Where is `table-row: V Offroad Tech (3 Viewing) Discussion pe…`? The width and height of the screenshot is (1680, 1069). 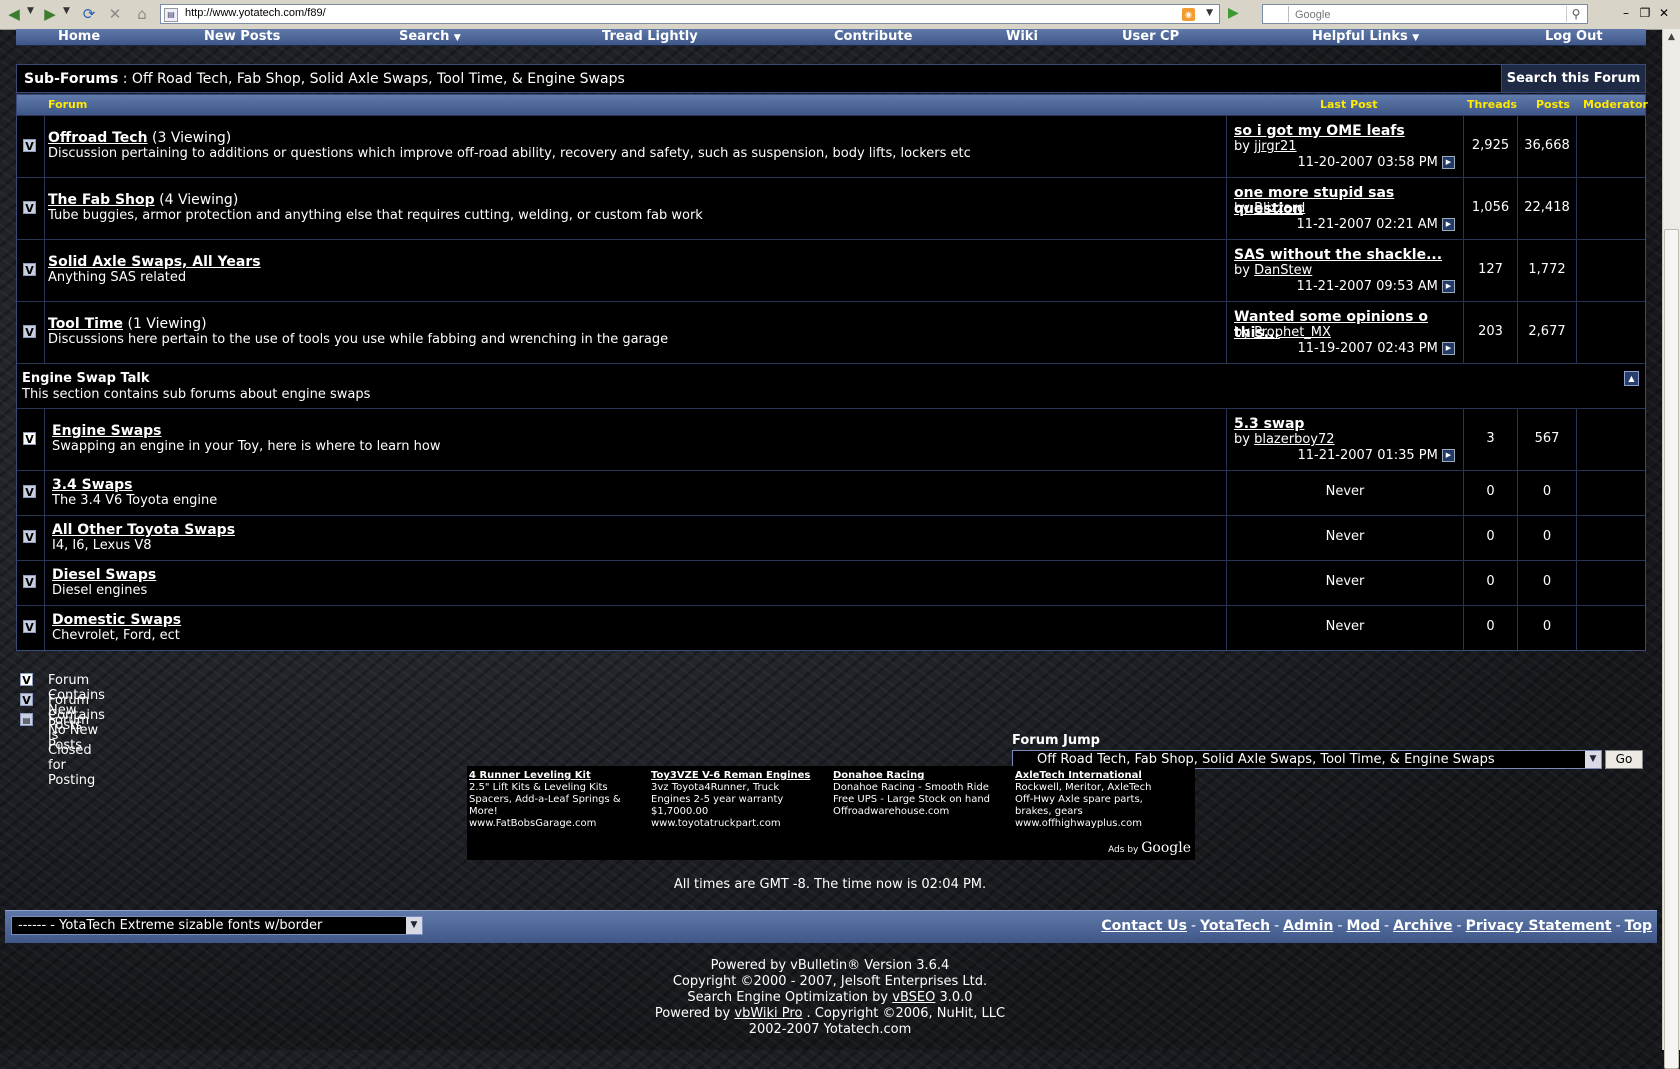
table-row: V Offroad Tech (3 Viewing) Discussion pe… is located at coordinates (831, 146).